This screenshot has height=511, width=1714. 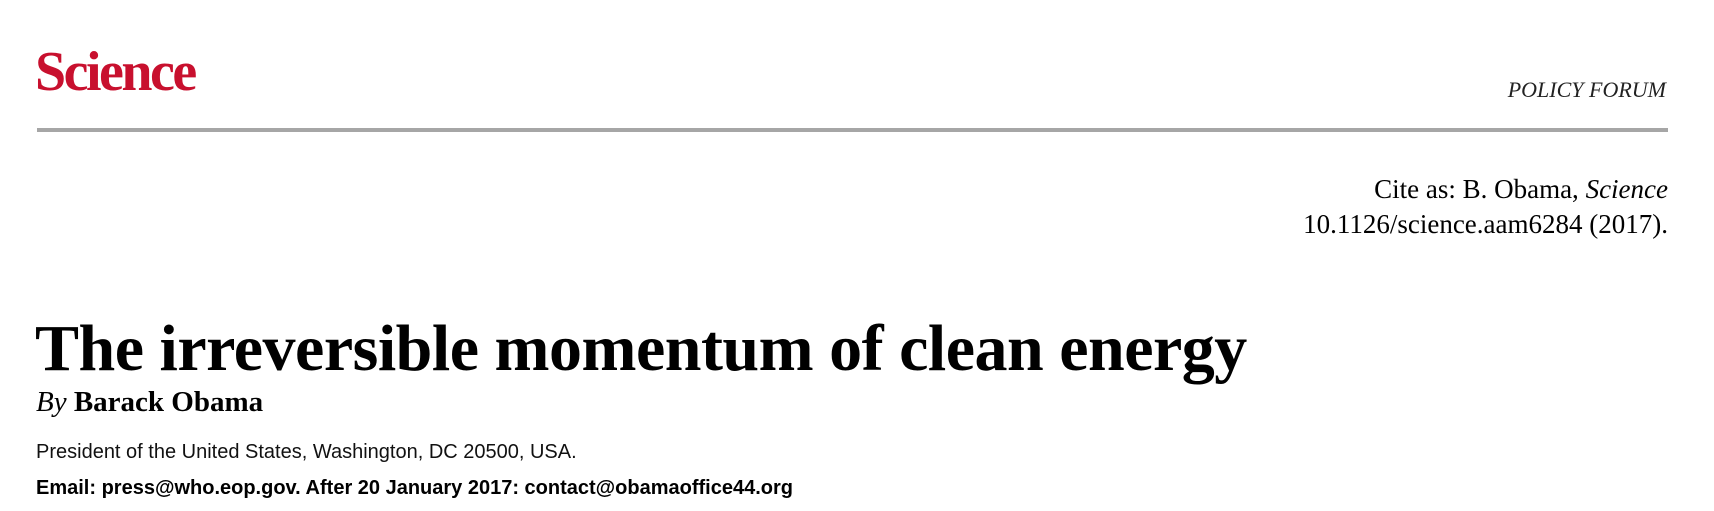 I want to click on byline: By Barack Obama, so click(x=149, y=402).